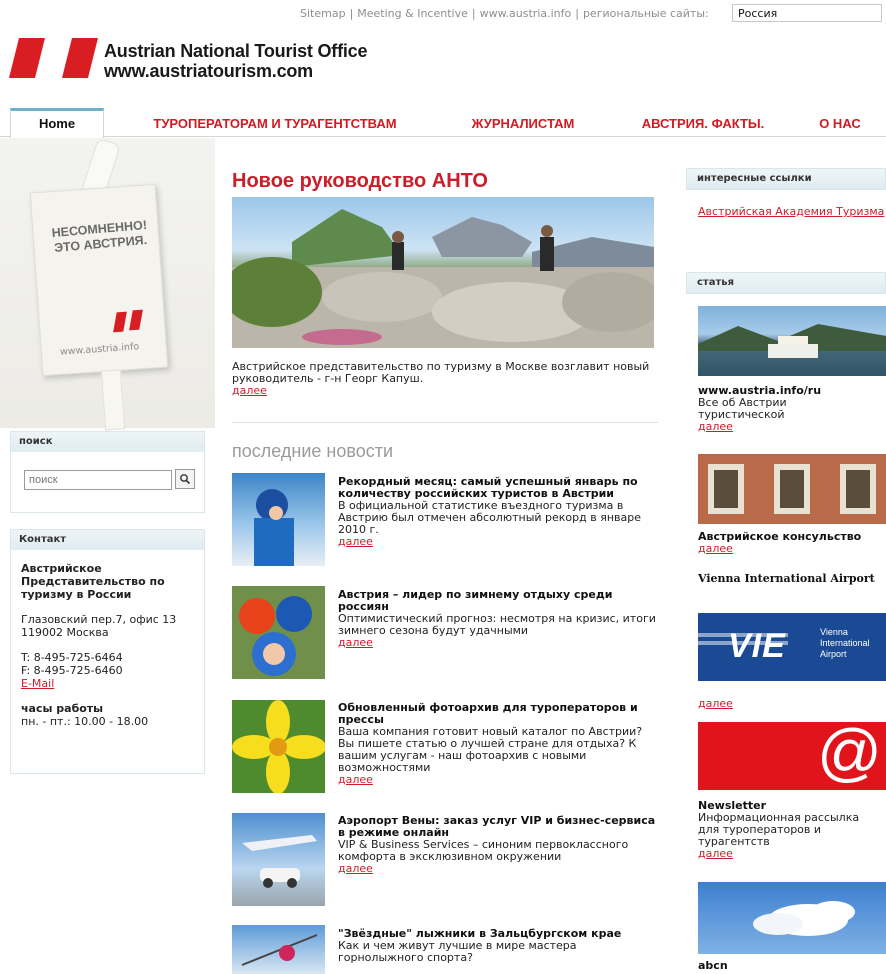  Describe the element at coordinates (107, 442) in the screenshot. I see `search-heading: поиск` at that location.